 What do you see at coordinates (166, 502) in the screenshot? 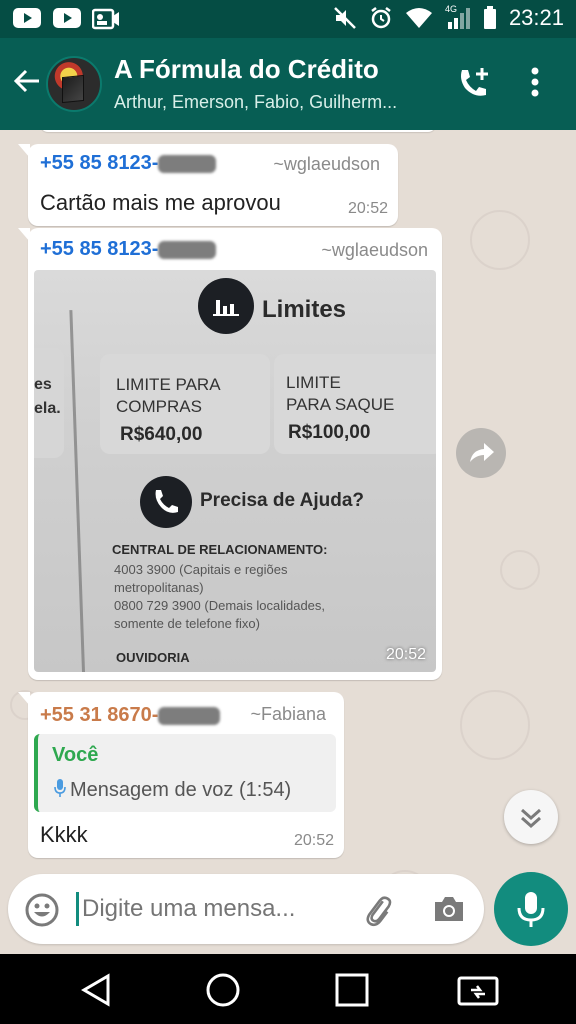
I see `phone-help-icon` at bounding box center [166, 502].